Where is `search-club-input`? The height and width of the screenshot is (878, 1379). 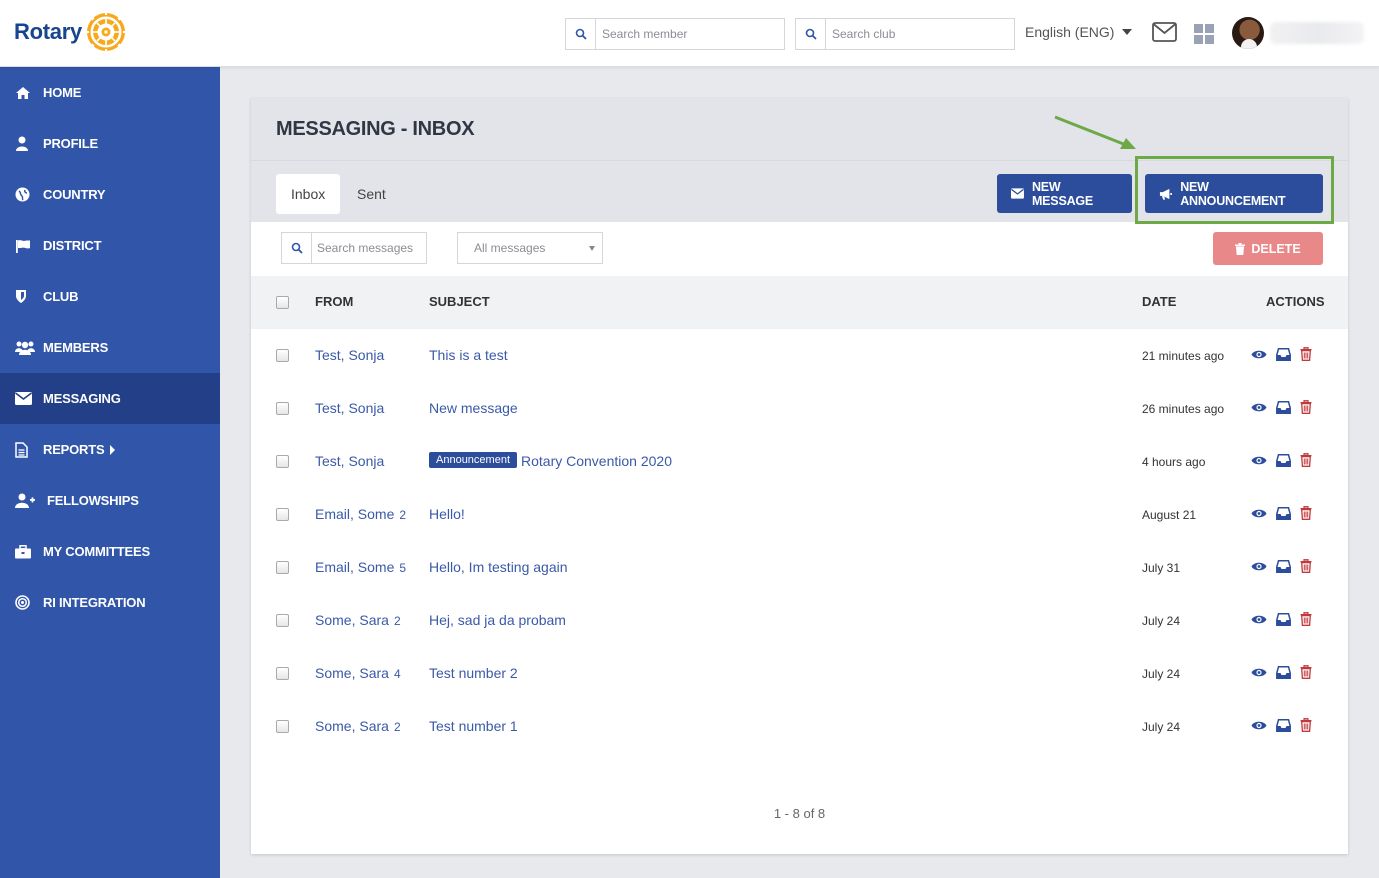
search-club-input is located at coordinates (916, 34).